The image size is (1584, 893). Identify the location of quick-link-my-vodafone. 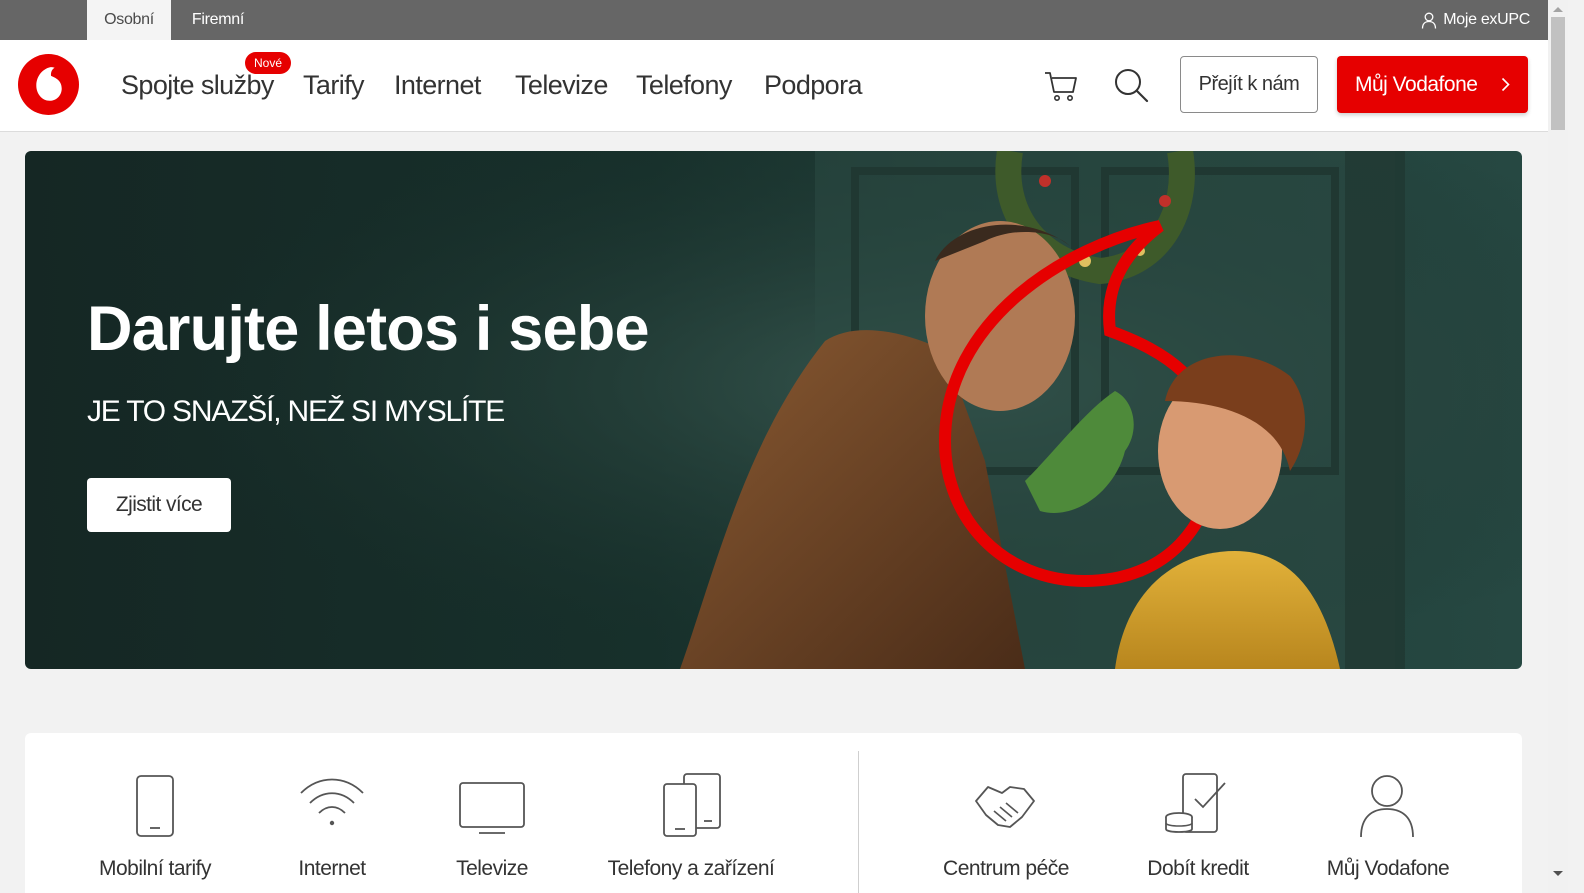
(1387, 805).